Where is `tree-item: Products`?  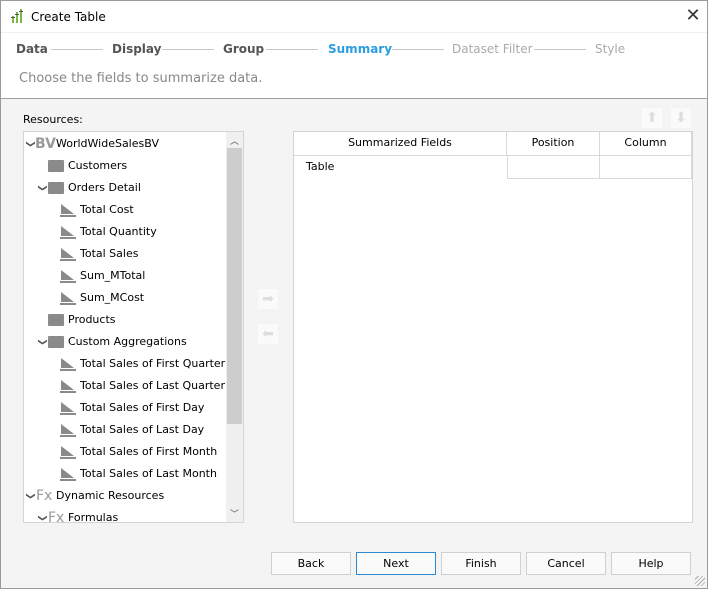 tree-item: Products is located at coordinates (124, 320).